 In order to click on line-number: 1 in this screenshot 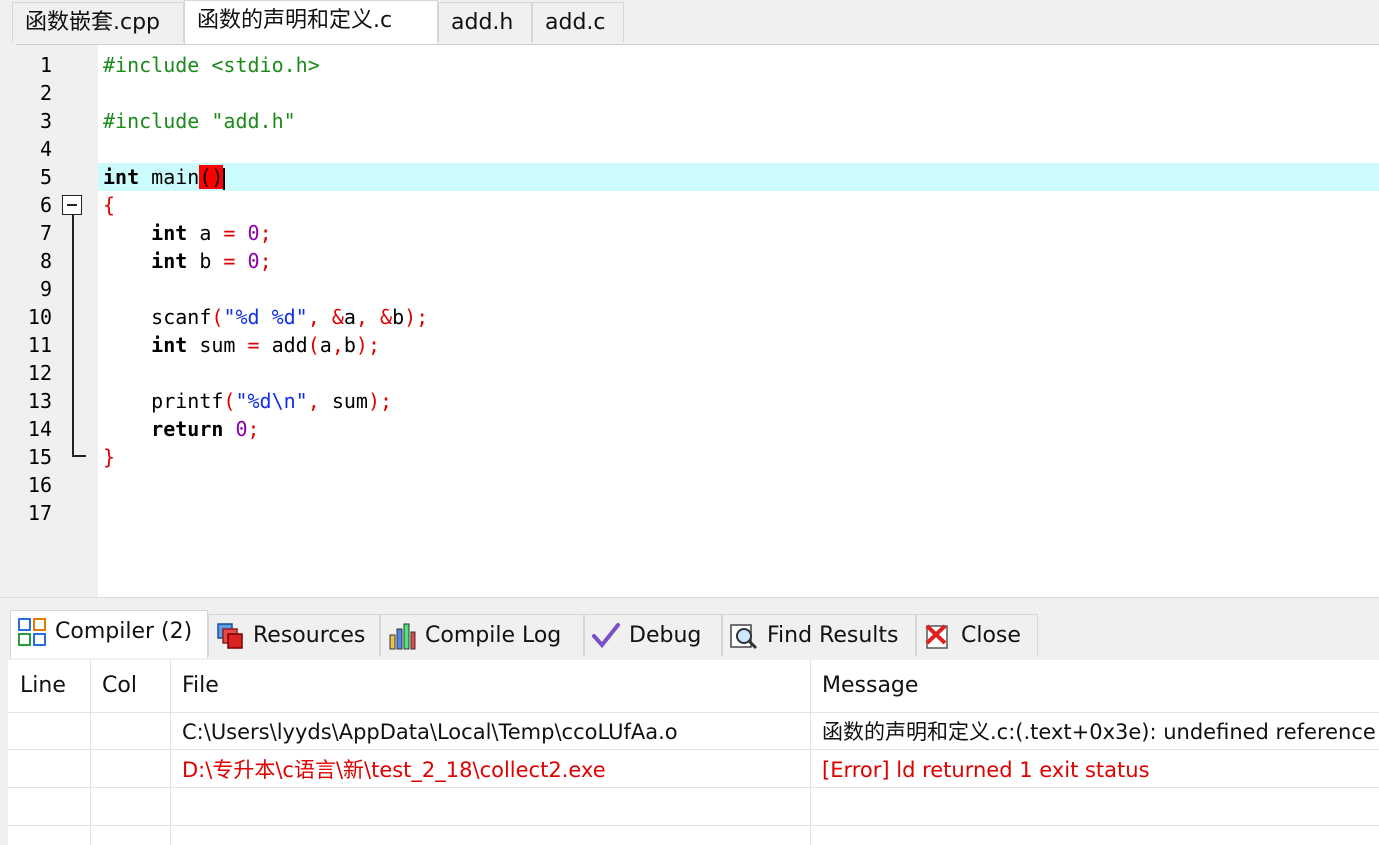, I will do `click(45, 65)`.